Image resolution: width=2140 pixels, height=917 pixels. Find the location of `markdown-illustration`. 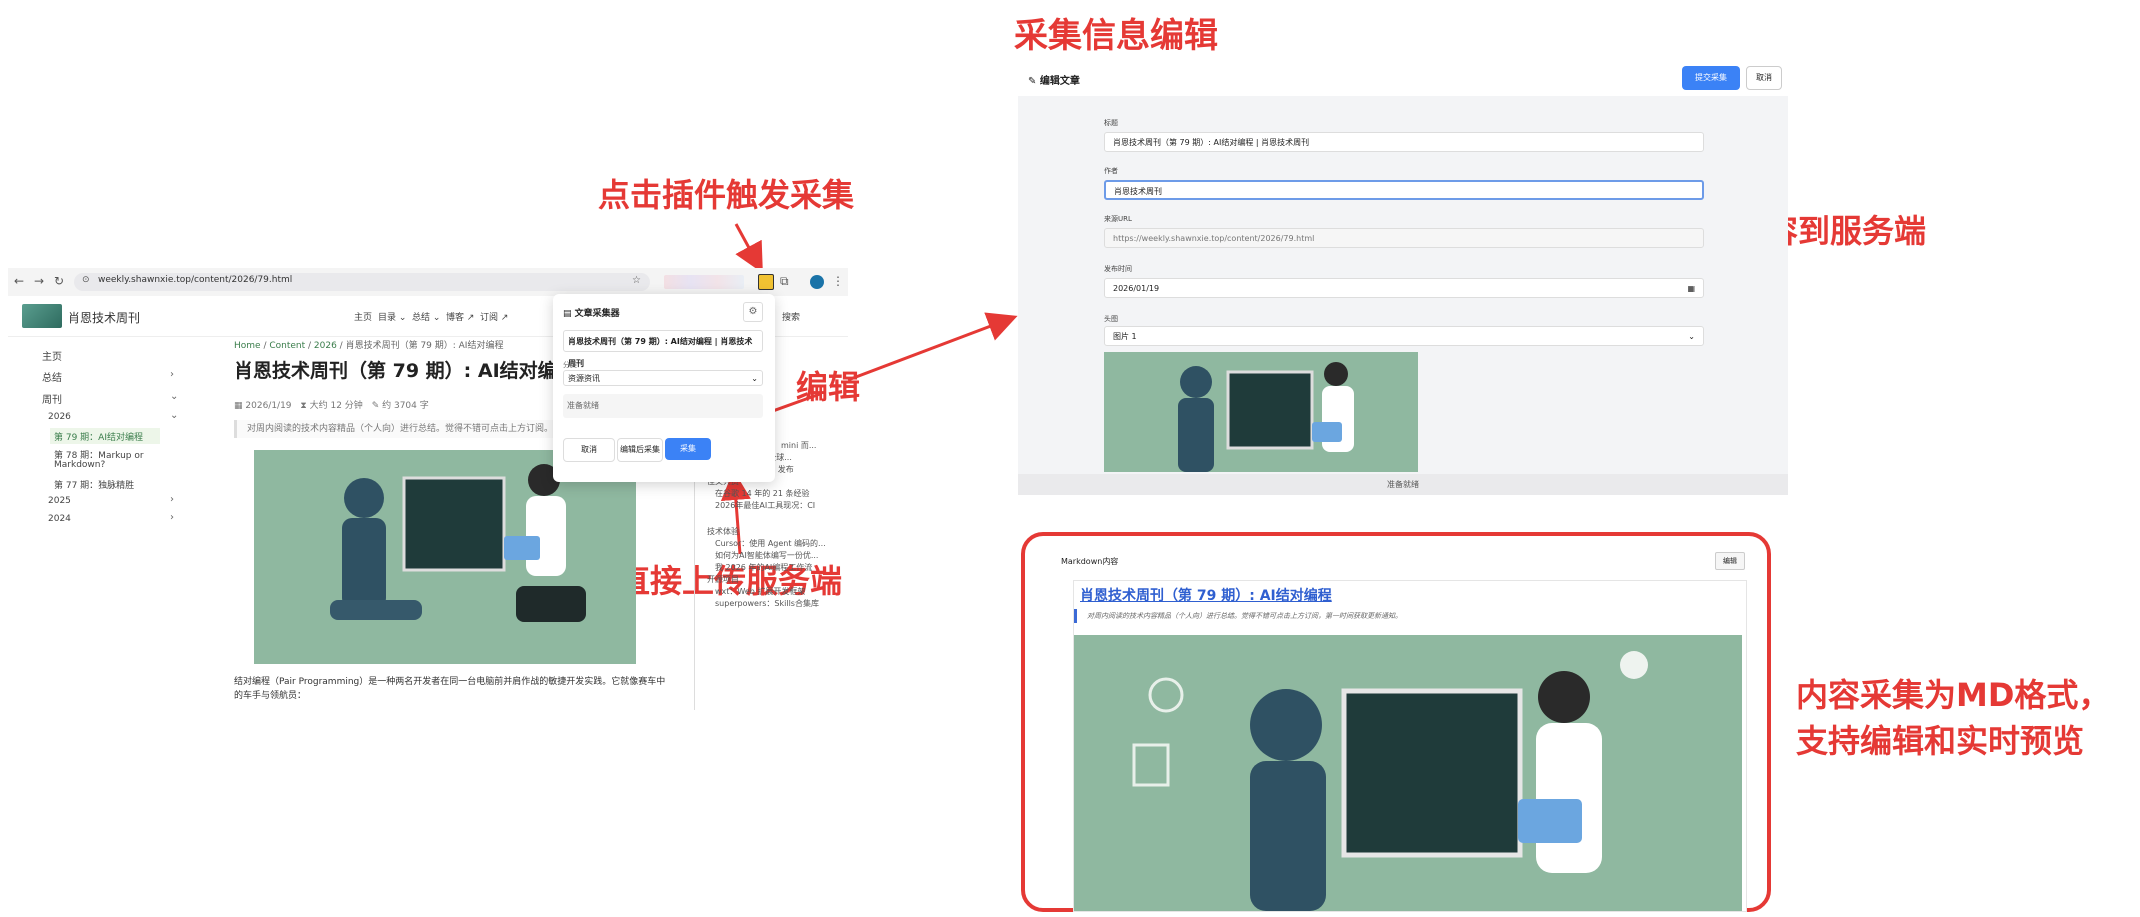

markdown-illustration is located at coordinates (1390, 781).